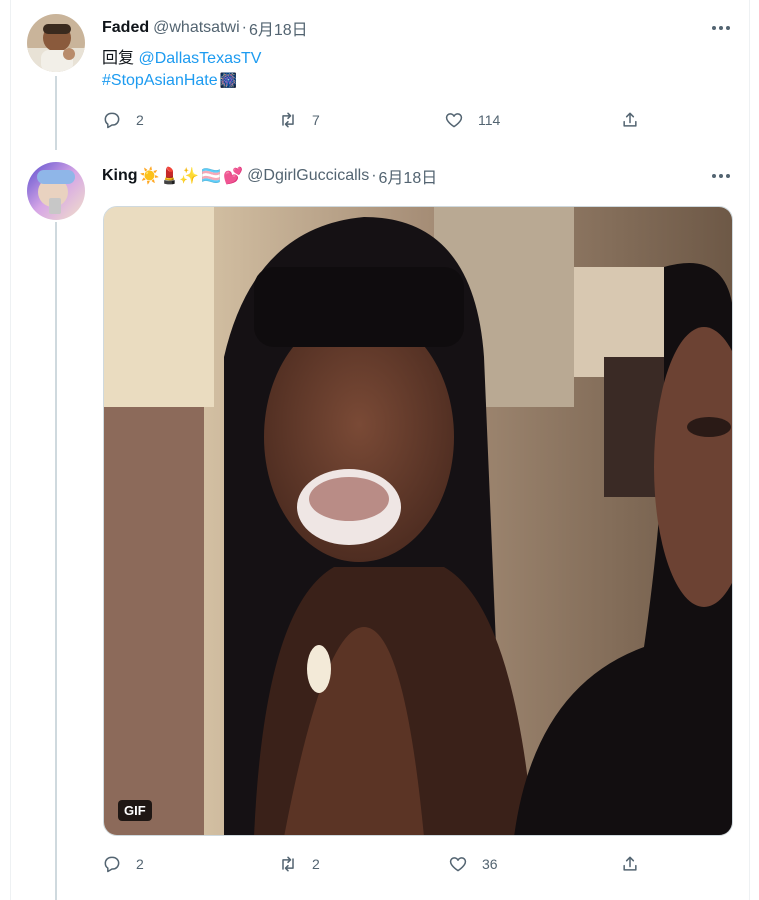  Describe the element at coordinates (135, 810) in the screenshot. I see `gif-badge: GIF` at that location.